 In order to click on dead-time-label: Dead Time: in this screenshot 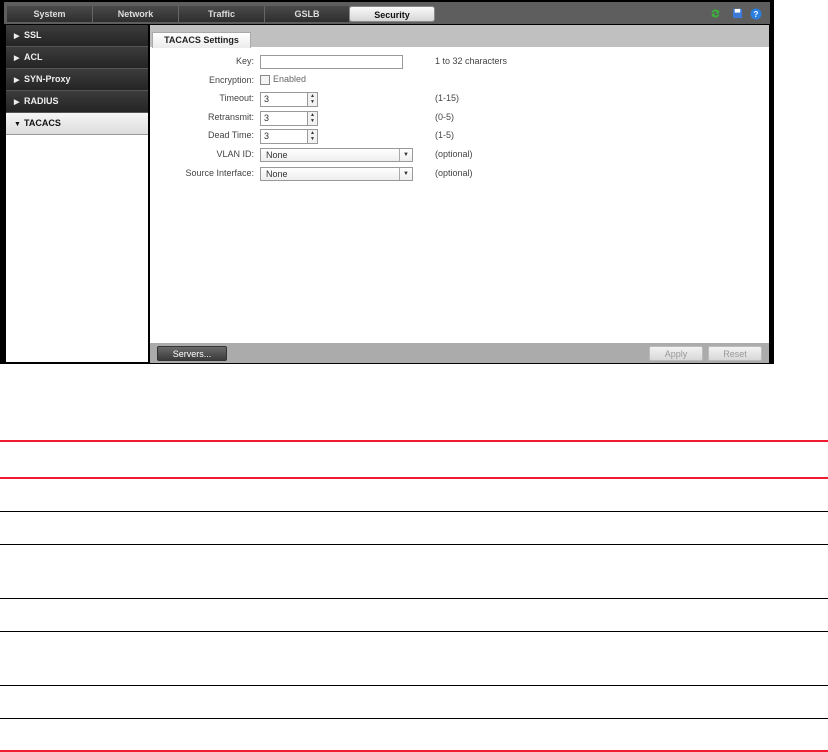, I will do `click(230, 135)`.